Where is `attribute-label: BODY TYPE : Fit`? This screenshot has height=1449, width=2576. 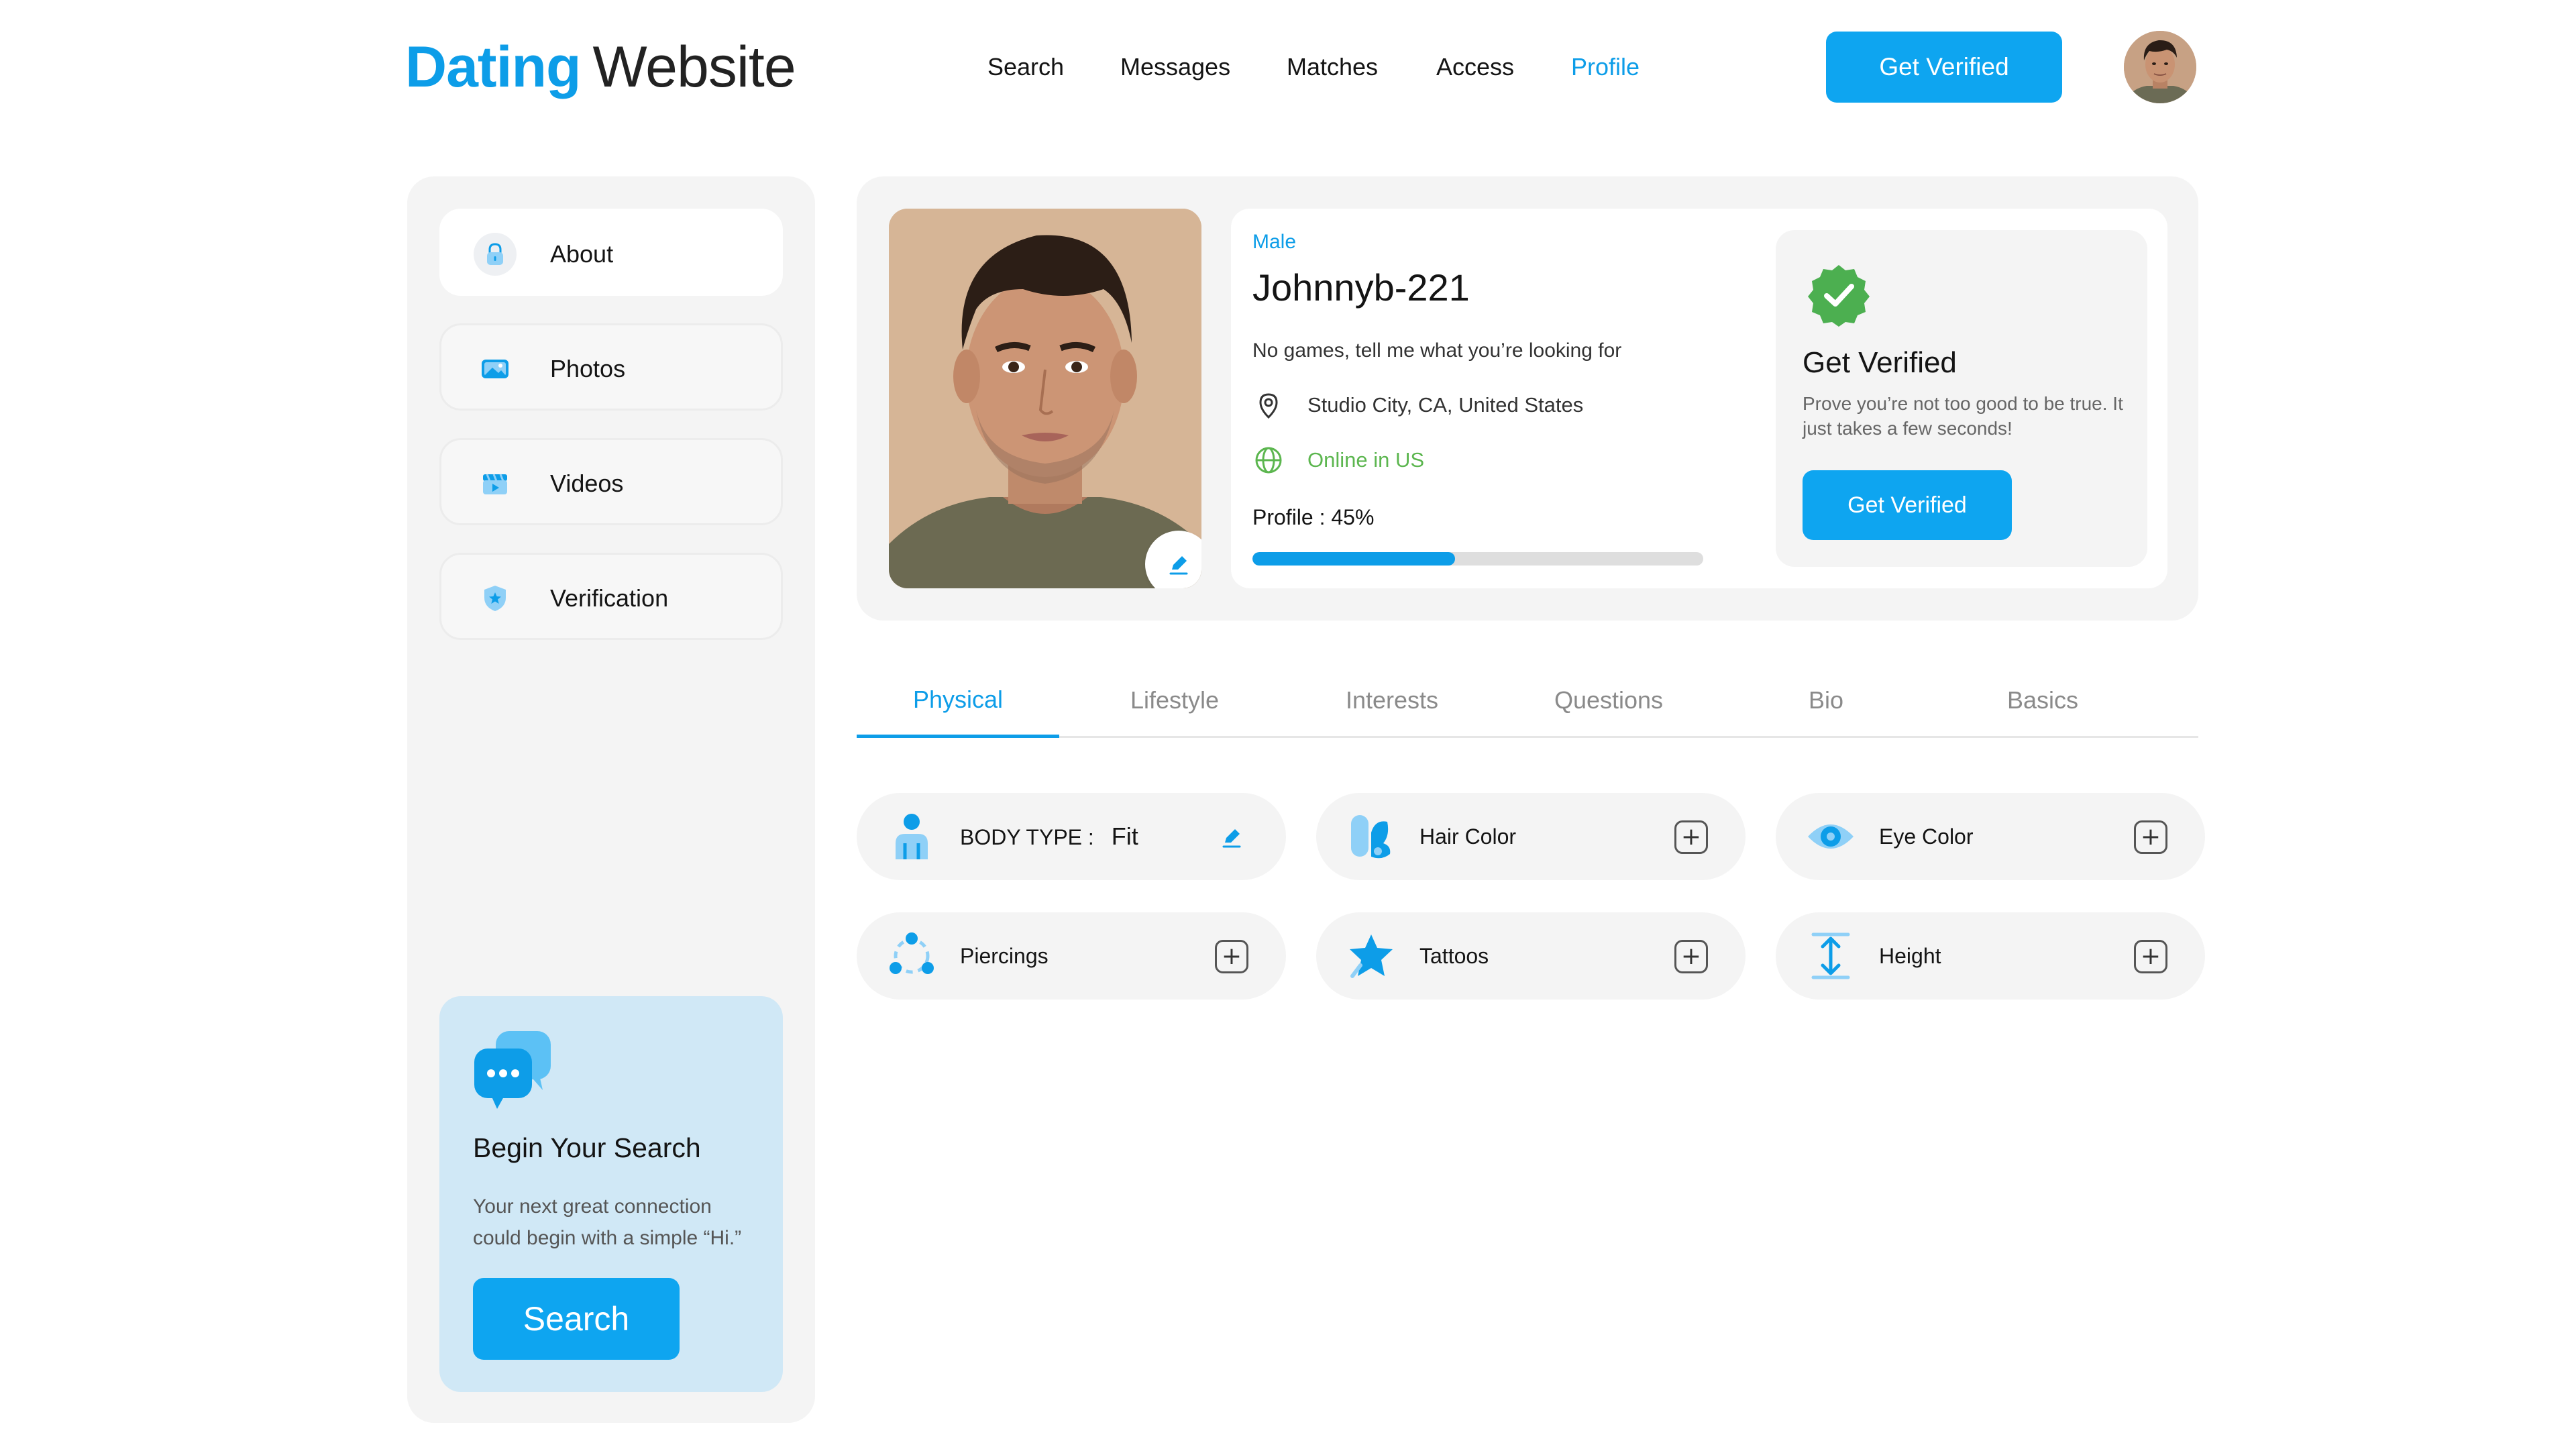
attribute-label: BODY TYPE : Fit is located at coordinates (1049, 837).